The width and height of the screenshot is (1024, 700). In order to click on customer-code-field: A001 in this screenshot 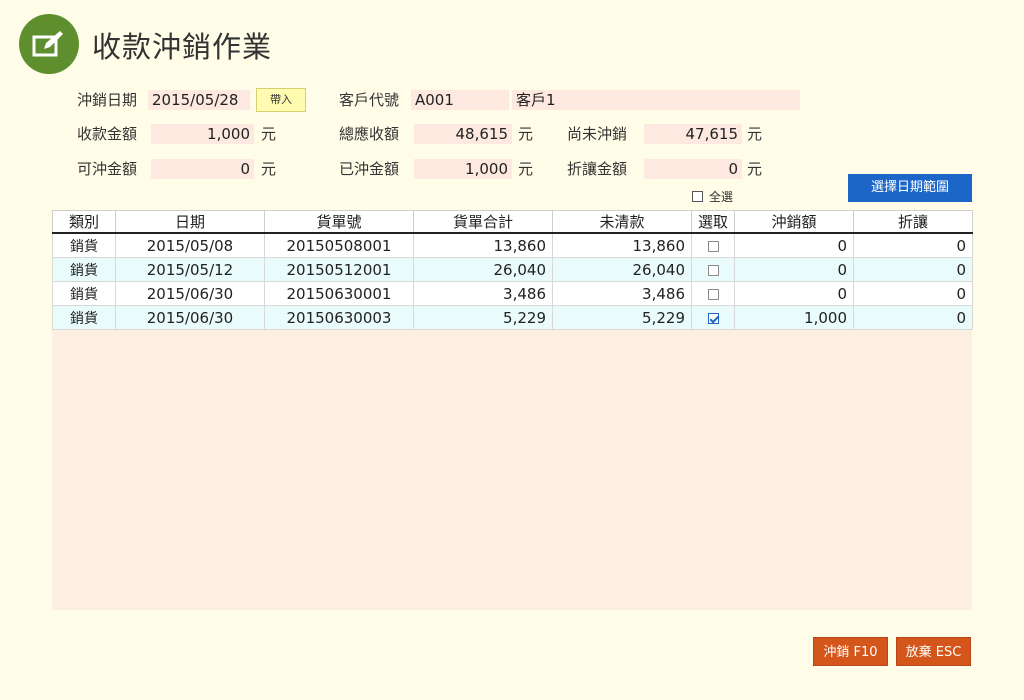, I will do `click(460, 100)`.